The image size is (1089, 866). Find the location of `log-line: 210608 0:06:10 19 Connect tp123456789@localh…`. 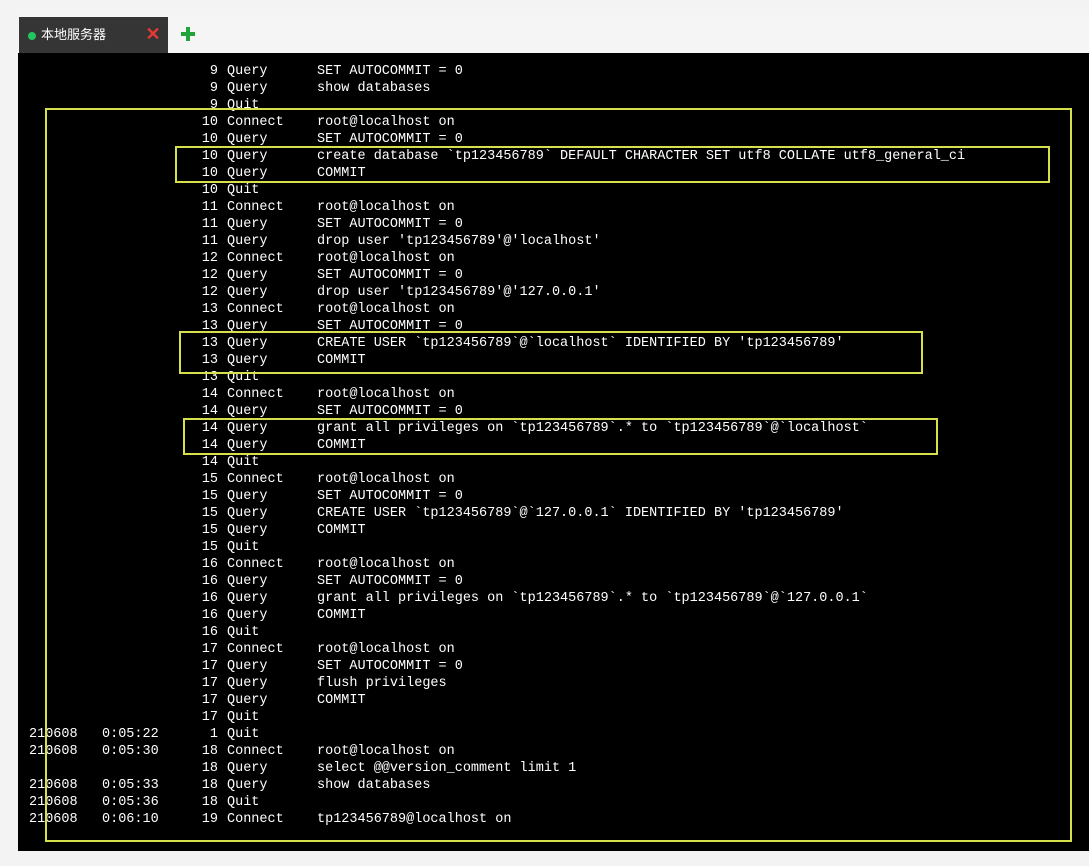

log-line: 210608 0:06:10 19 Connect tp123456789@localh… is located at coordinates (553, 819).